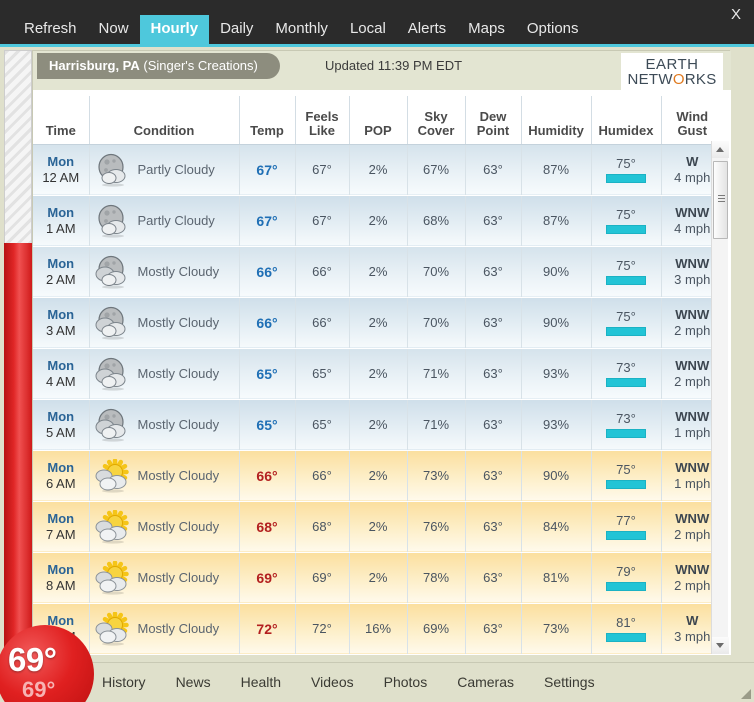 This screenshot has height=702, width=754. I want to click on logo-line-2: NETWORKS, so click(672, 79).